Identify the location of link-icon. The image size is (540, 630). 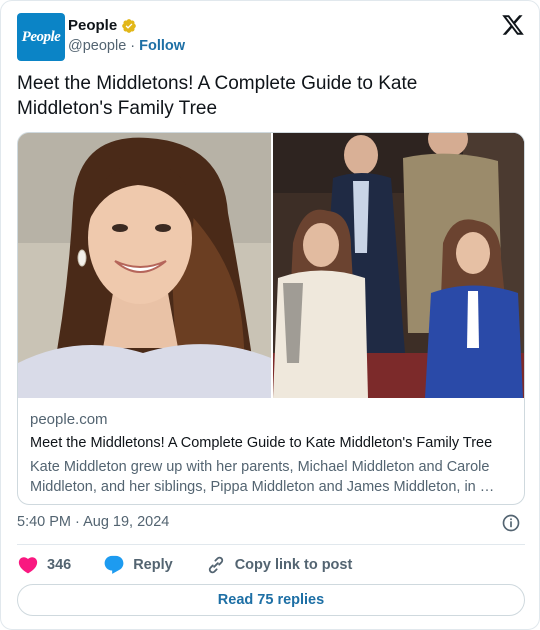
(215, 565).